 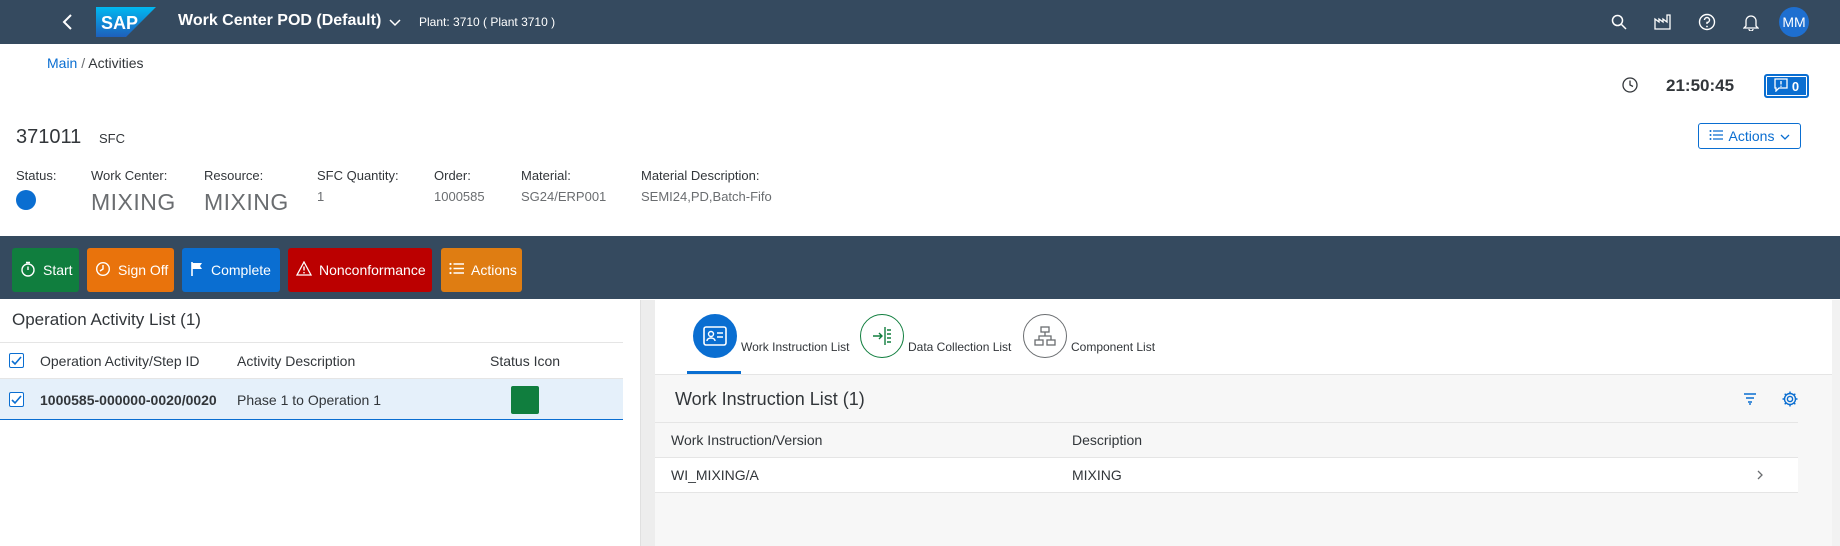 What do you see at coordinates (1663, 22) in the screenshot?
I see `factory-icon` at bounding box center [1663, 22].